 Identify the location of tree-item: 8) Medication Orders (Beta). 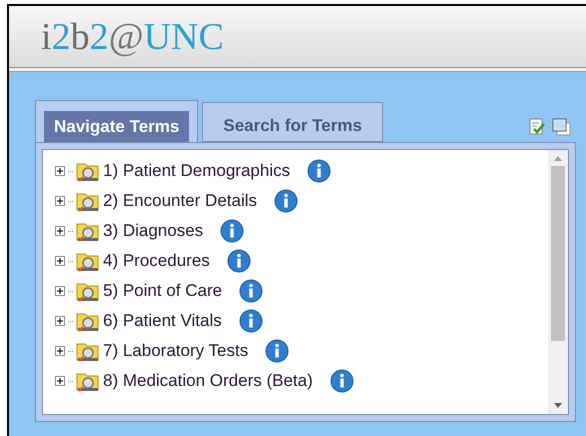
(301, 381).